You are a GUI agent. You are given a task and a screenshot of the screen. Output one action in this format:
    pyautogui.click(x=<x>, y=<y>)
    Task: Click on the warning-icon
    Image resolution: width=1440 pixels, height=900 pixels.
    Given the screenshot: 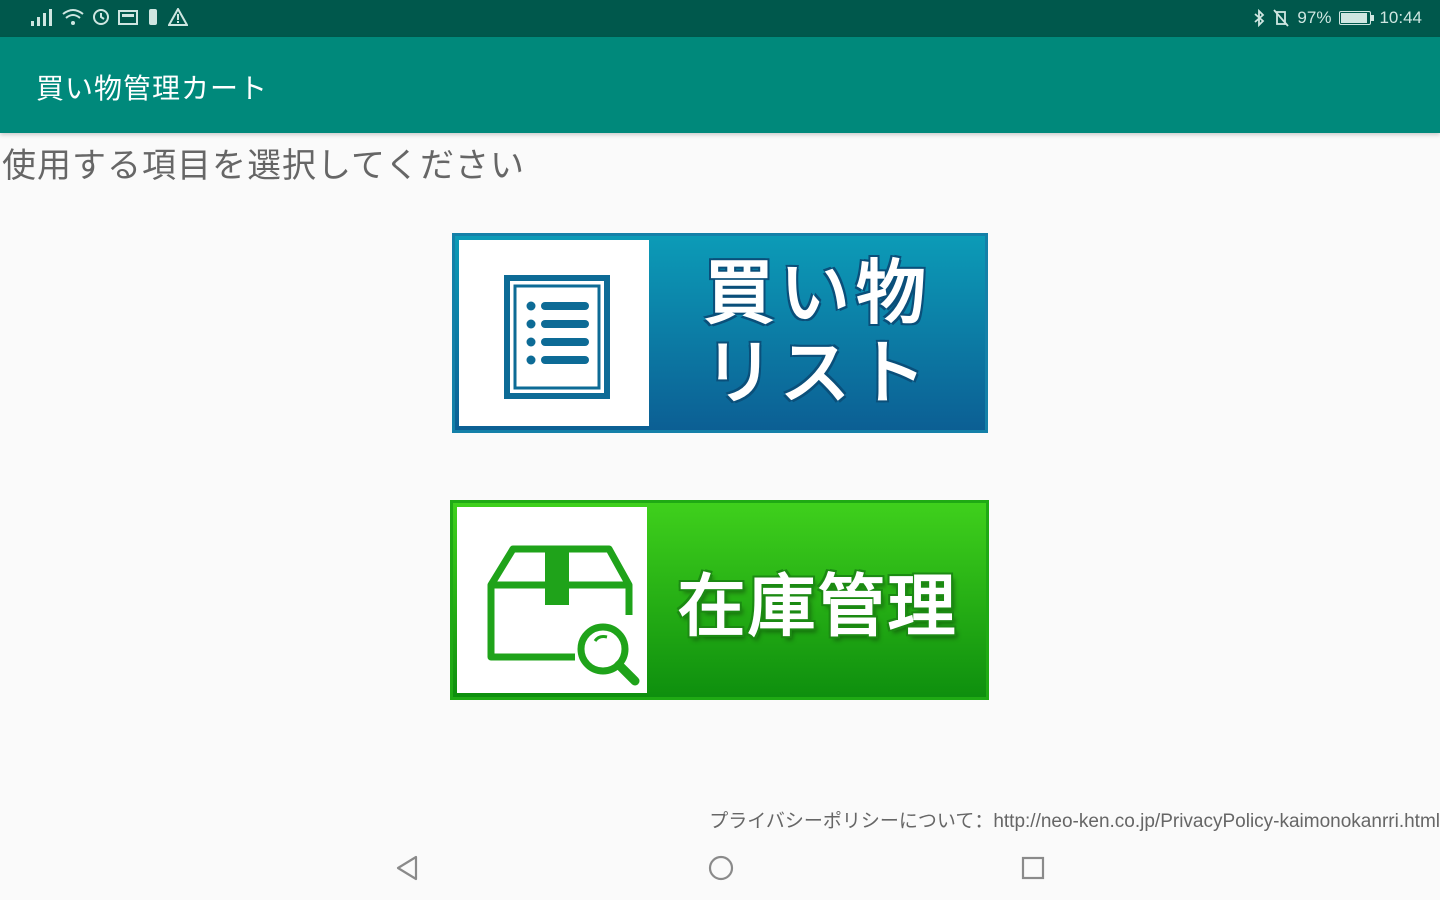 What is the action you would take?
    pyautogui.click(x=178, y=17)
    